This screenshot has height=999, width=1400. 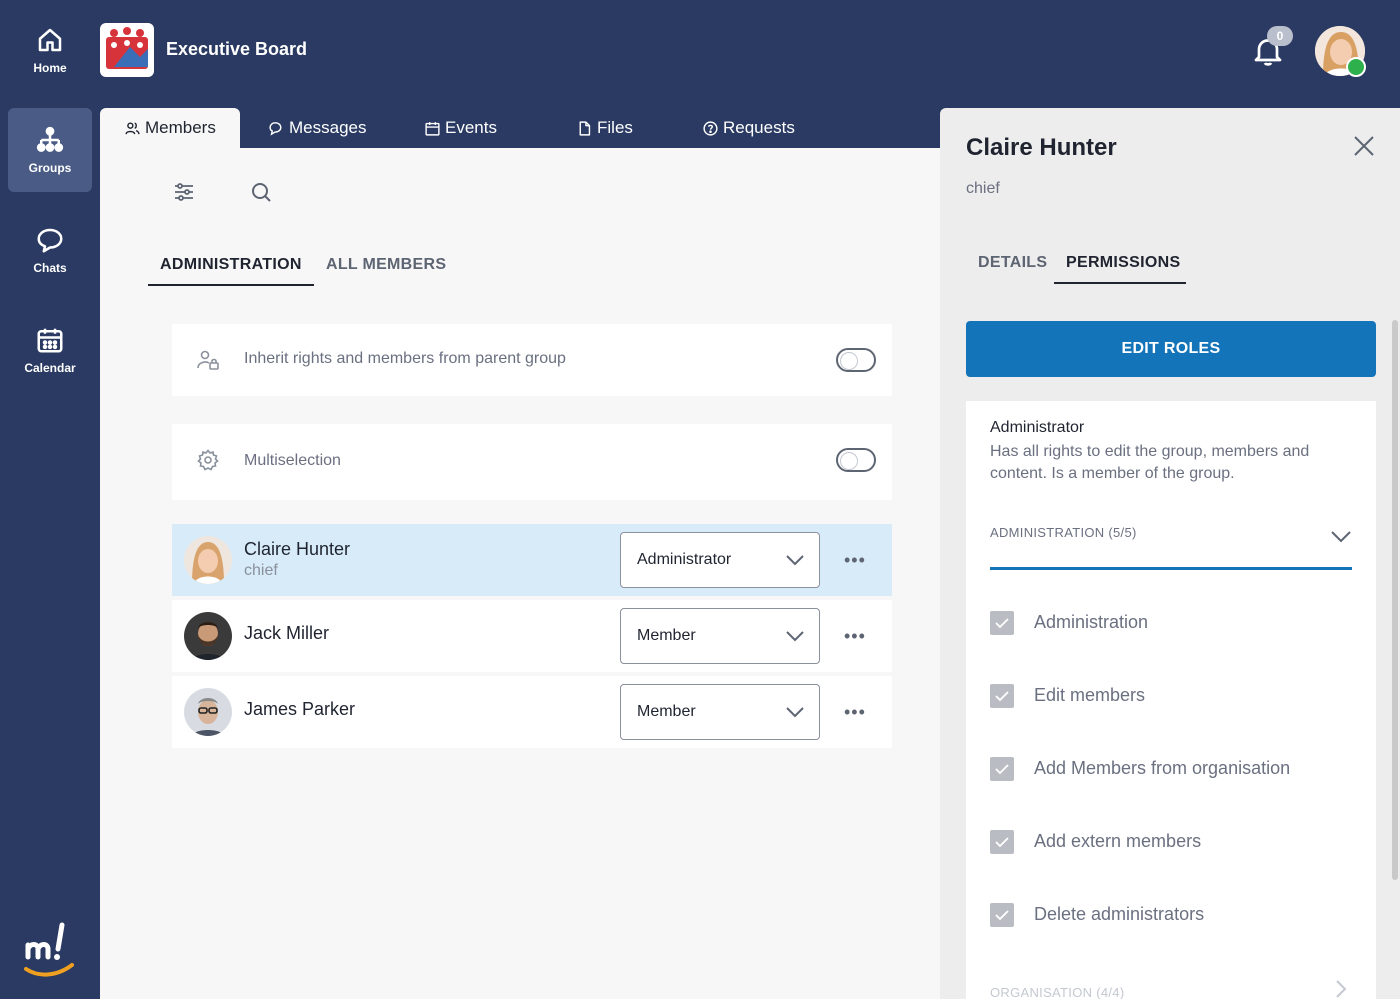 What do you see at coordinates (983, 188) in the screenshot?
I see `panel-member-title: chief` at bounding box center [983, 188].